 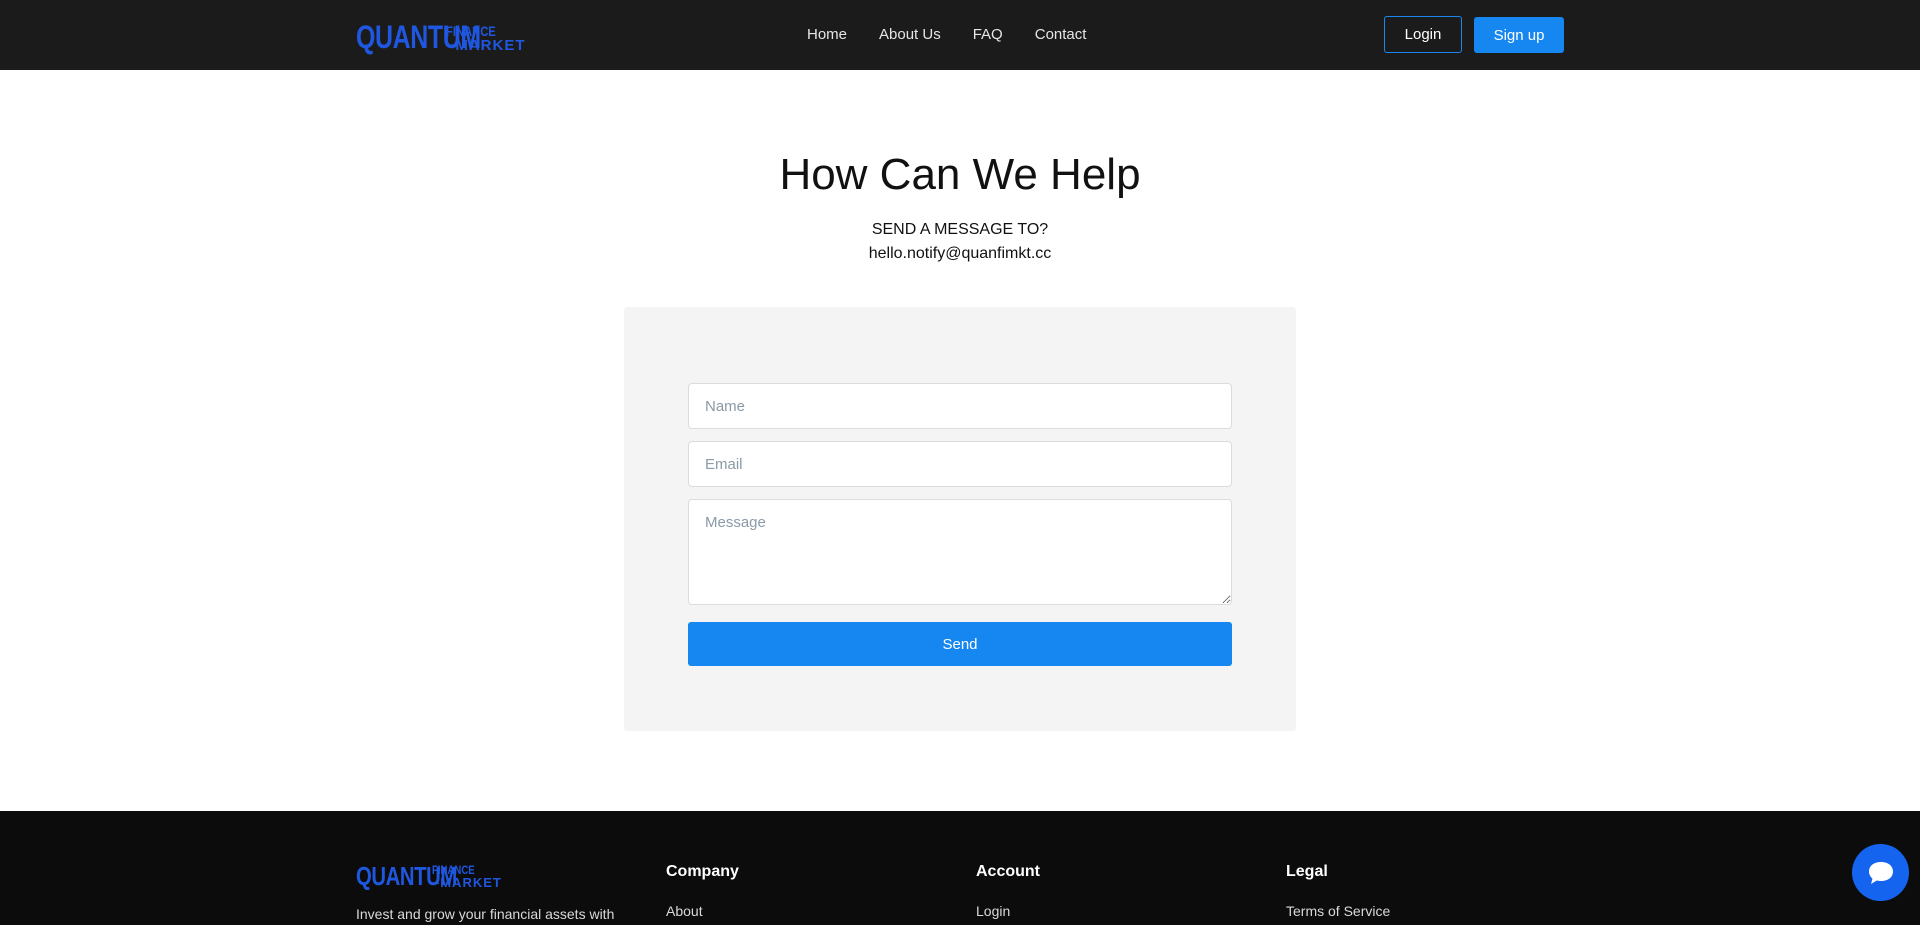 I want to click on name-input, so click(x=960, y=406).